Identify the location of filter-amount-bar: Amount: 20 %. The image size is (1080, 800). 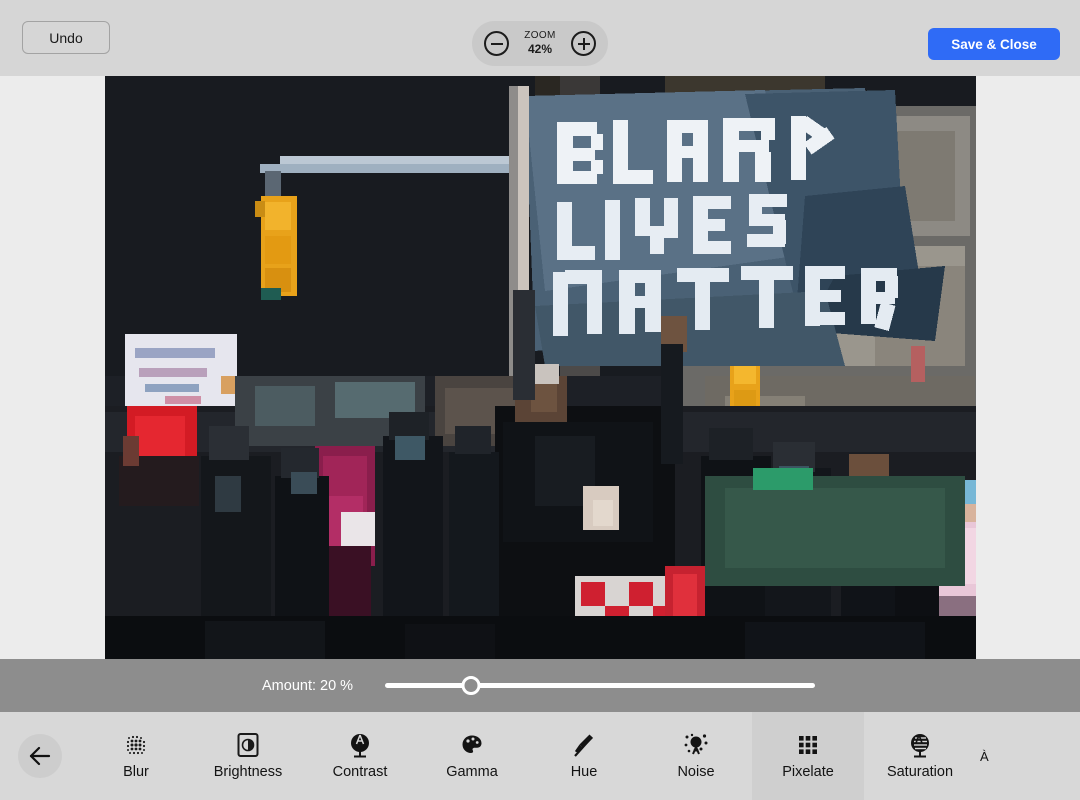
(540, 685).